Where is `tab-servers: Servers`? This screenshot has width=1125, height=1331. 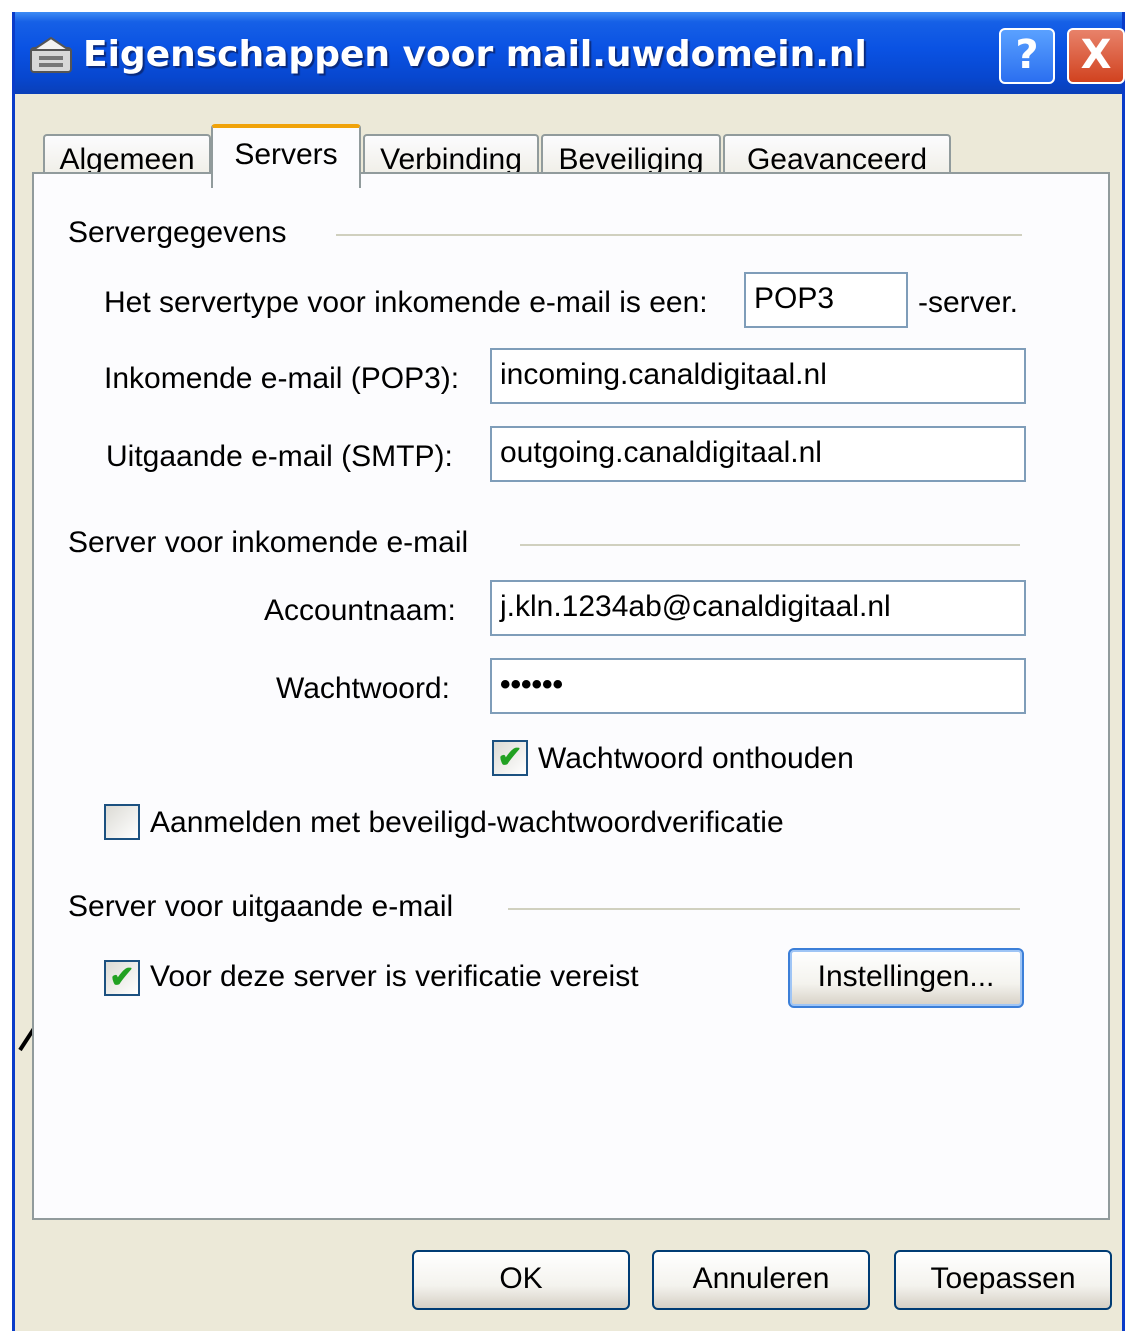 tab-servers: Servers is located at coordinates (286, 156).